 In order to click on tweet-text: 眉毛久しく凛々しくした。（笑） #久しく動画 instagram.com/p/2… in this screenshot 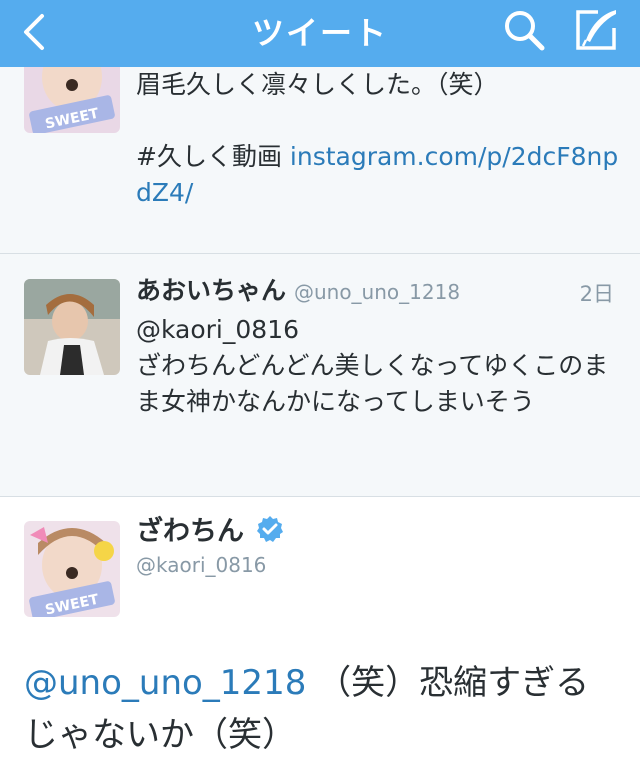, I will do `click(378, 139)`.